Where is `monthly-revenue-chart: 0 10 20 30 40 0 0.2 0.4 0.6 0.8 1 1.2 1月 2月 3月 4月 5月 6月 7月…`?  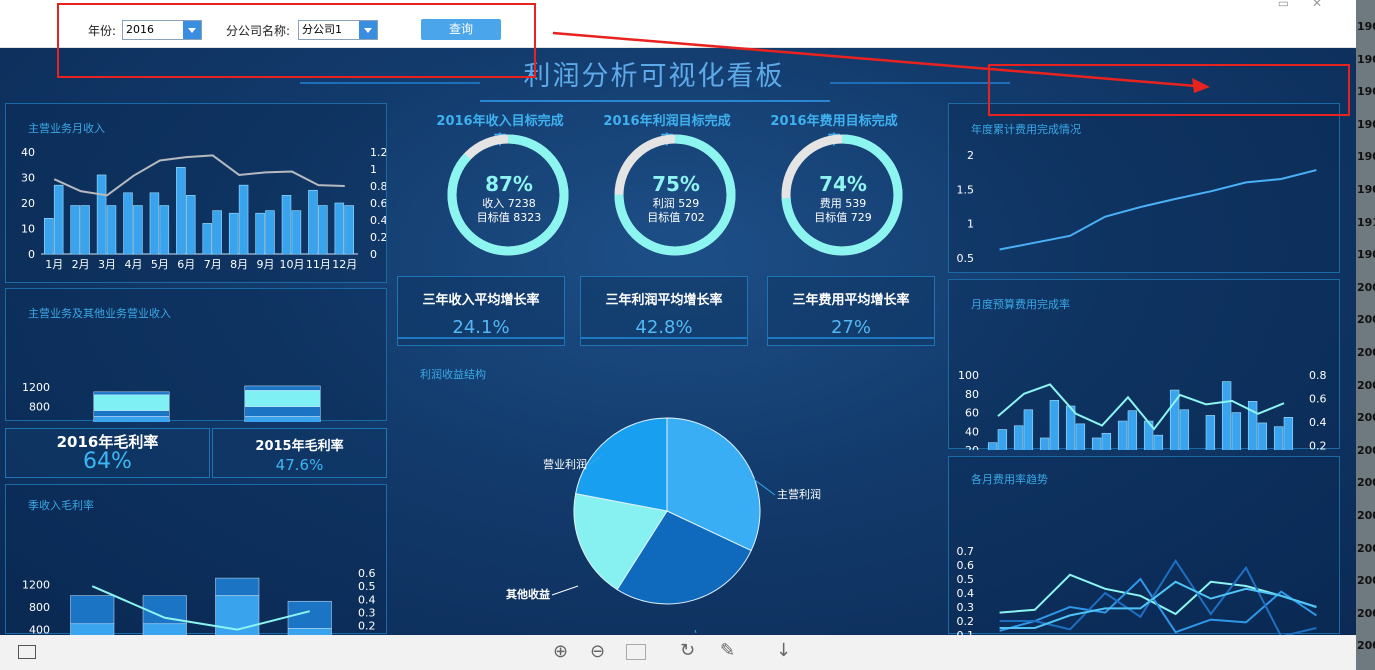
monthly-revenue-chart: 0 10 20 30 40 0 0.2 0.4 0.6 0.8 1 1.2 1月 2月 3月 4月 5月 6月 7月… is located at coordinates (203, 208).